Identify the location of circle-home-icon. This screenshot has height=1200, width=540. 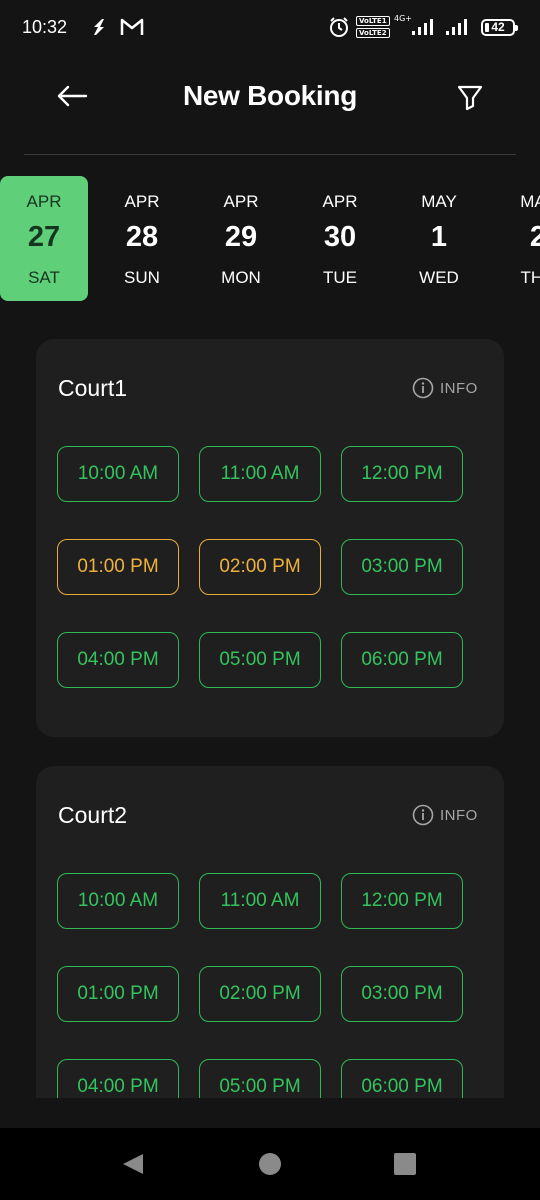
(270, 1164).